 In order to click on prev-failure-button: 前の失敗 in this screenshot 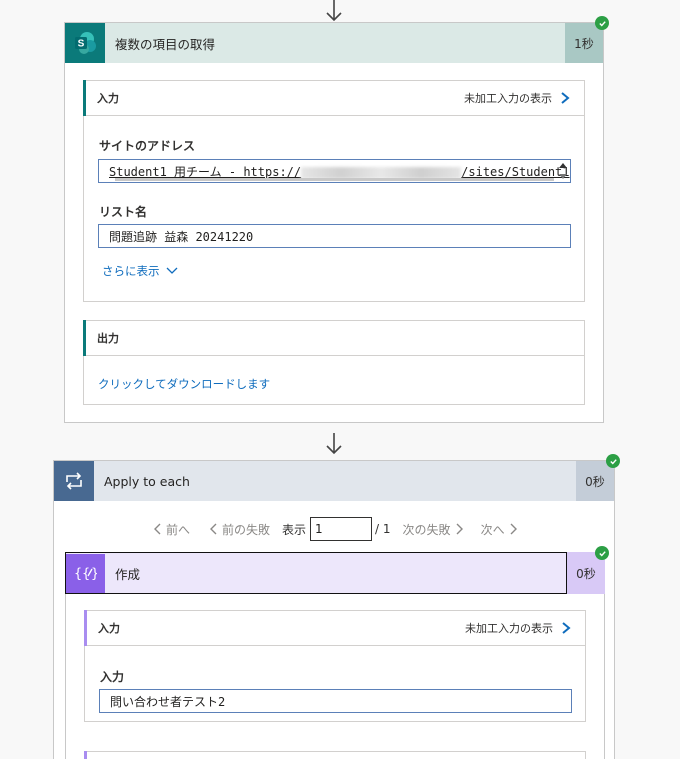, I will do `click(238, 529)`.